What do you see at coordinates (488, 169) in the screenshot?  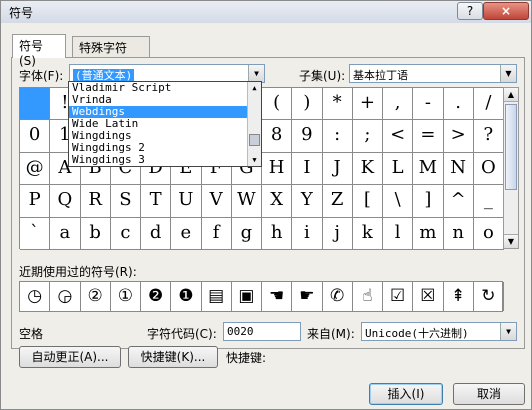 I see `symbol-cell: O` at bounding box center [488, 169].